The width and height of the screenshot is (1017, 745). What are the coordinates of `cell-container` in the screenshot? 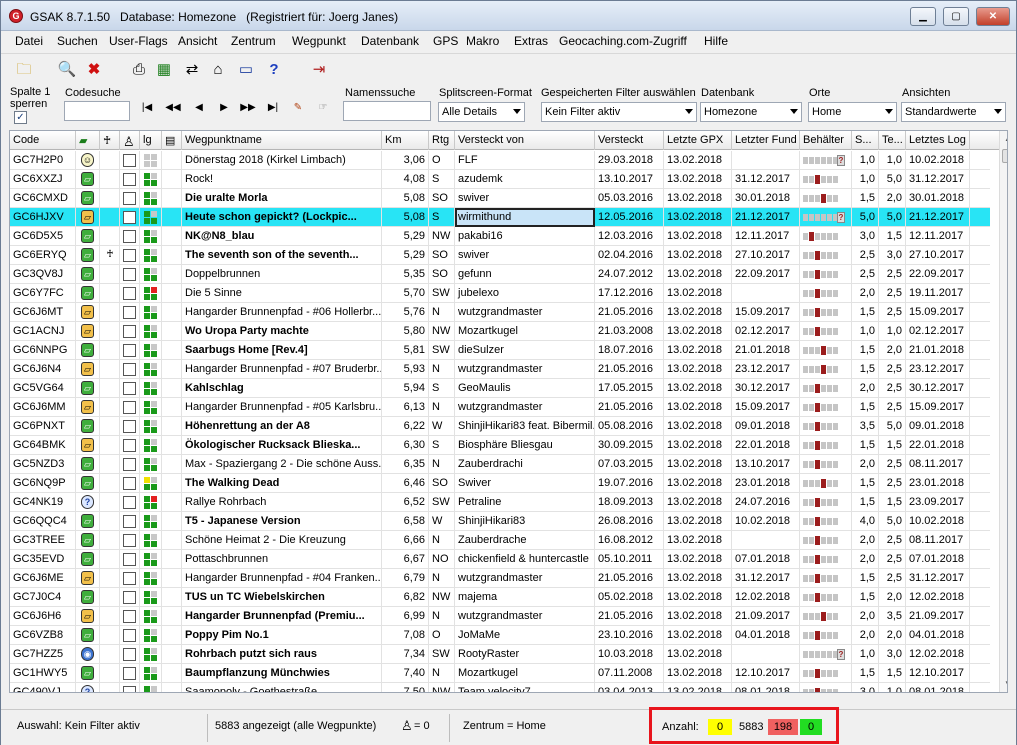 It's located at (826, 464).